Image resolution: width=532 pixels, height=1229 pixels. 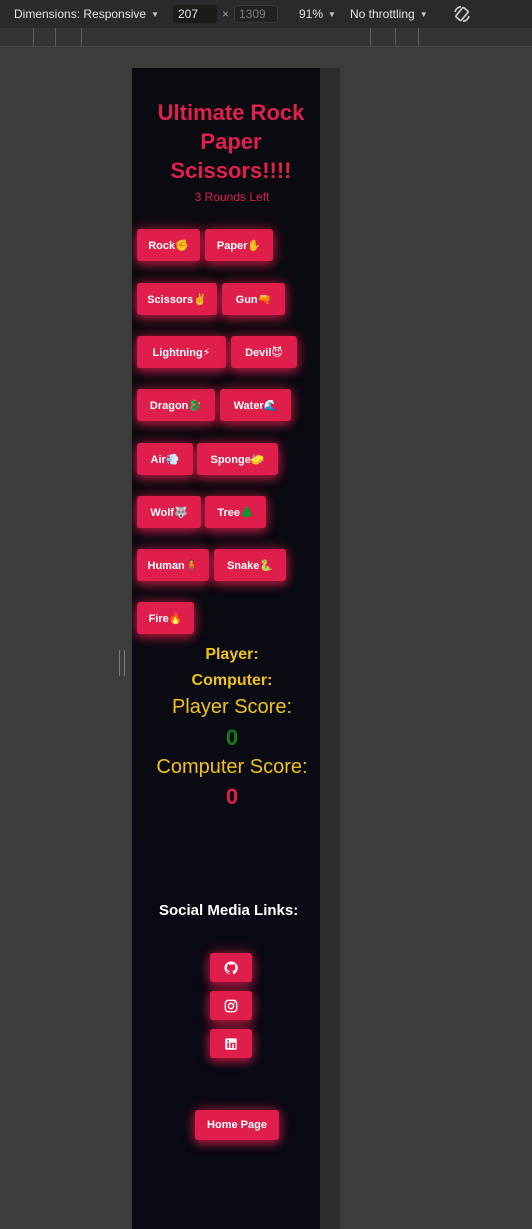 What do you see at coordinates (176, 405) in the screenshot?
I see `choice-dragon-button: Dragon🐉` at bounding box center [176, 405].